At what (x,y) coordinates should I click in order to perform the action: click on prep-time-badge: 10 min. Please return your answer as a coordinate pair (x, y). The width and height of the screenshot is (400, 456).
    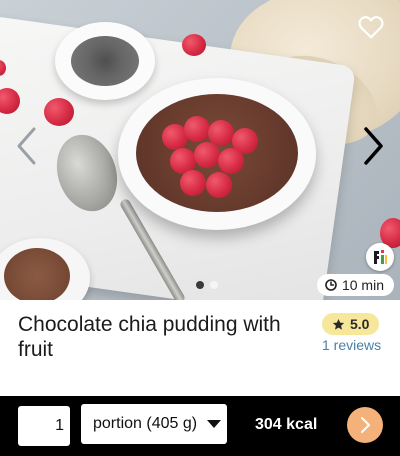
    Looking at the image, I should click on (355, 285).